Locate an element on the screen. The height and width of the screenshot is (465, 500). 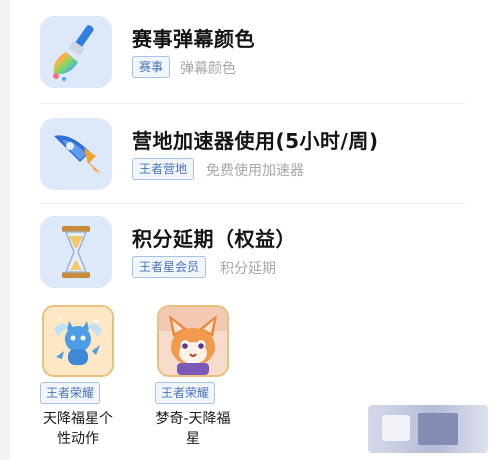
reward-card-mengqi-skin: 王者荣耀 梦奇-天降福星 is located at coordinates (207, 385).